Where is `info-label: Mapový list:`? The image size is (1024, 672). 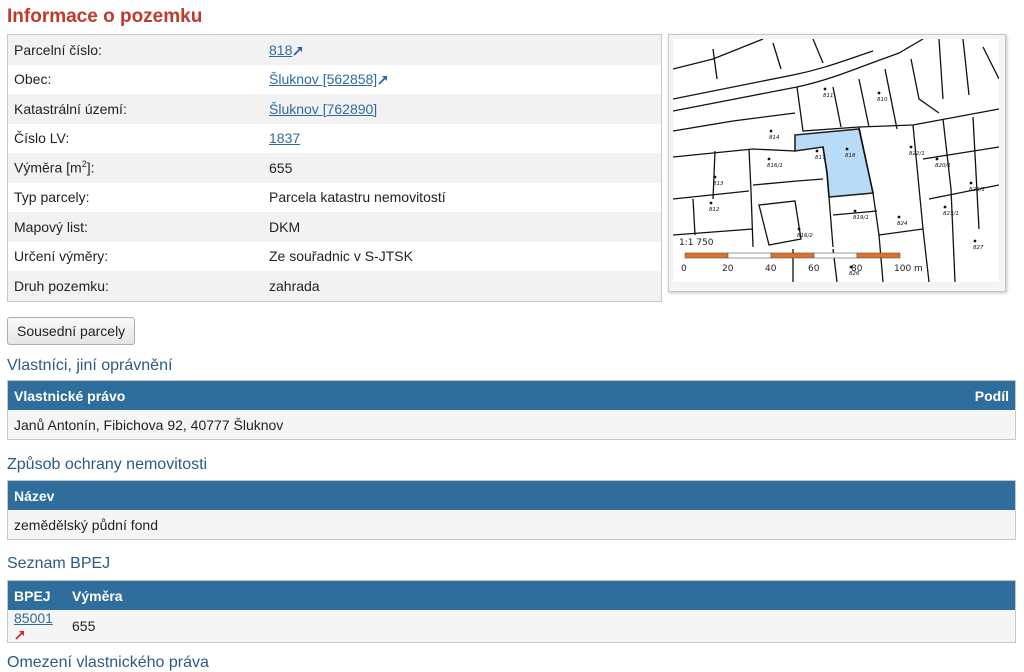 info-label: Mapový list: is located at coordinates (135, 227).